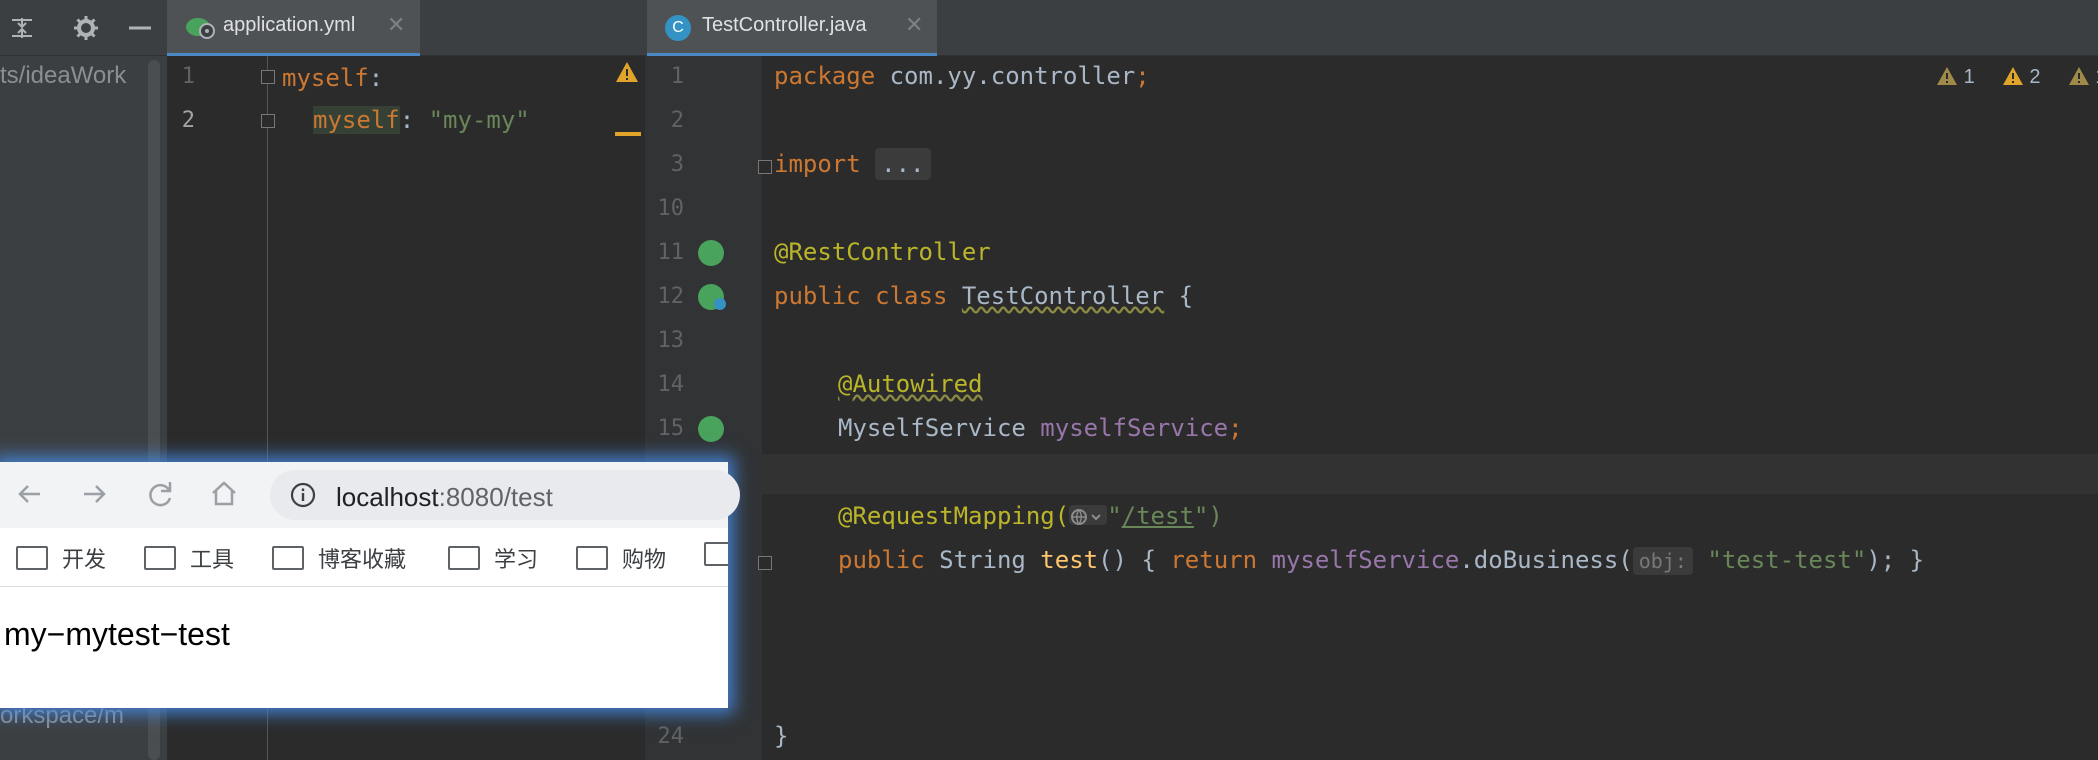  What do you see at coordinates (784, 25) in the screenshot?
I see `tab-label: TestController.java` at bounding box center [784, 25].